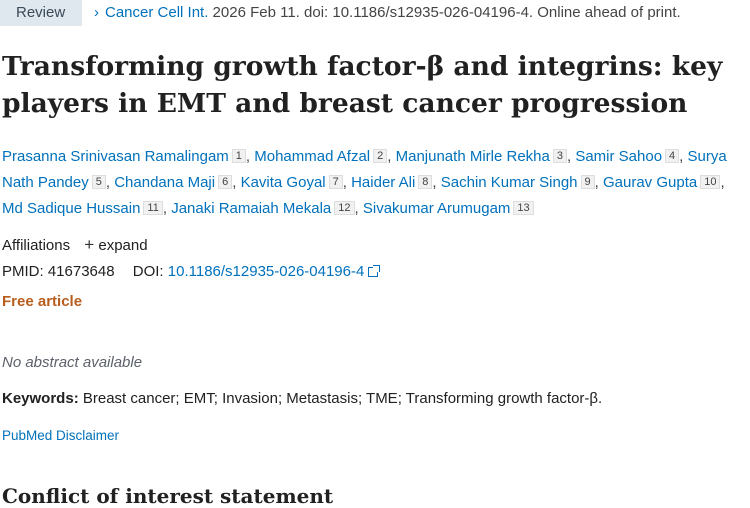  I want to click on affiliation-number: 7, so click(335, 182).